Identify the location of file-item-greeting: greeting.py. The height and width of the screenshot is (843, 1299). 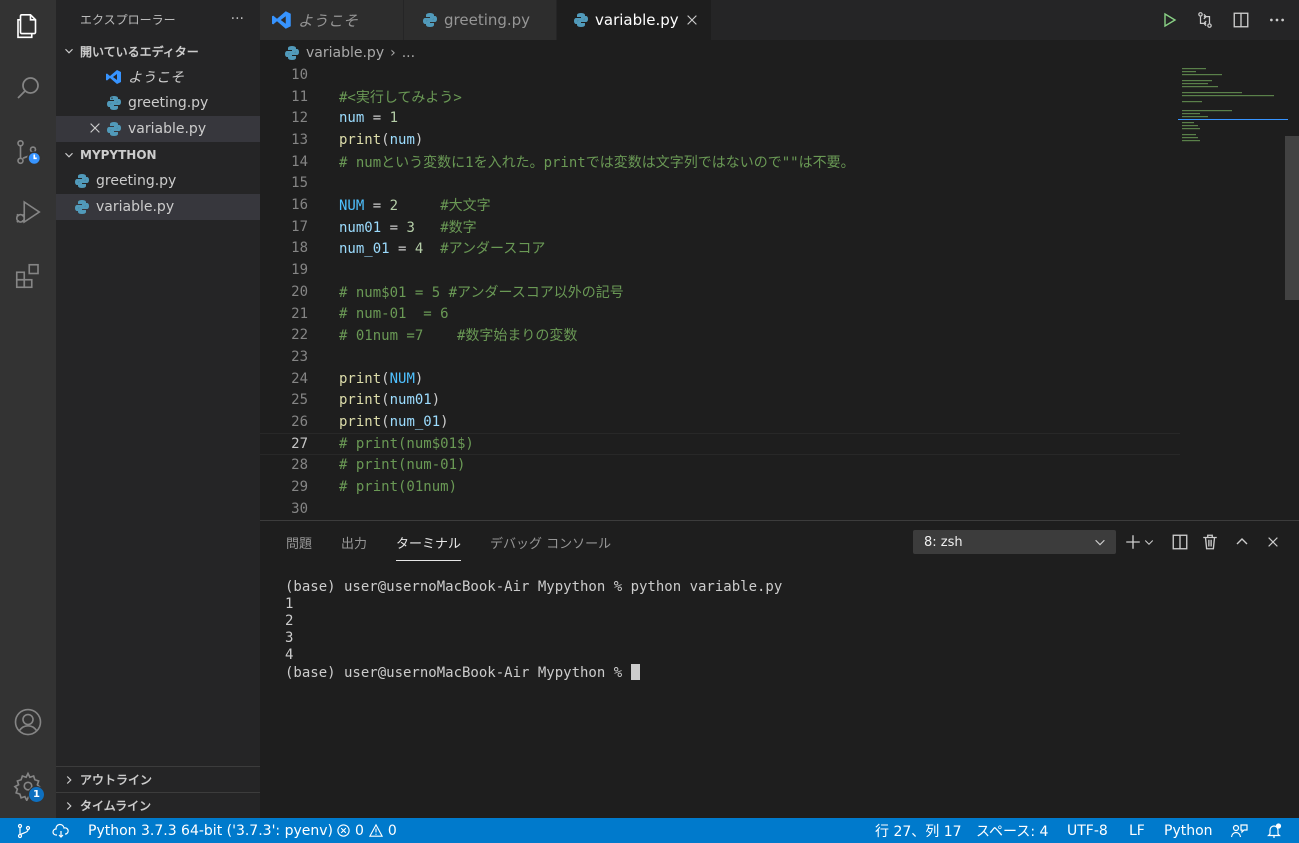
(158, 181).